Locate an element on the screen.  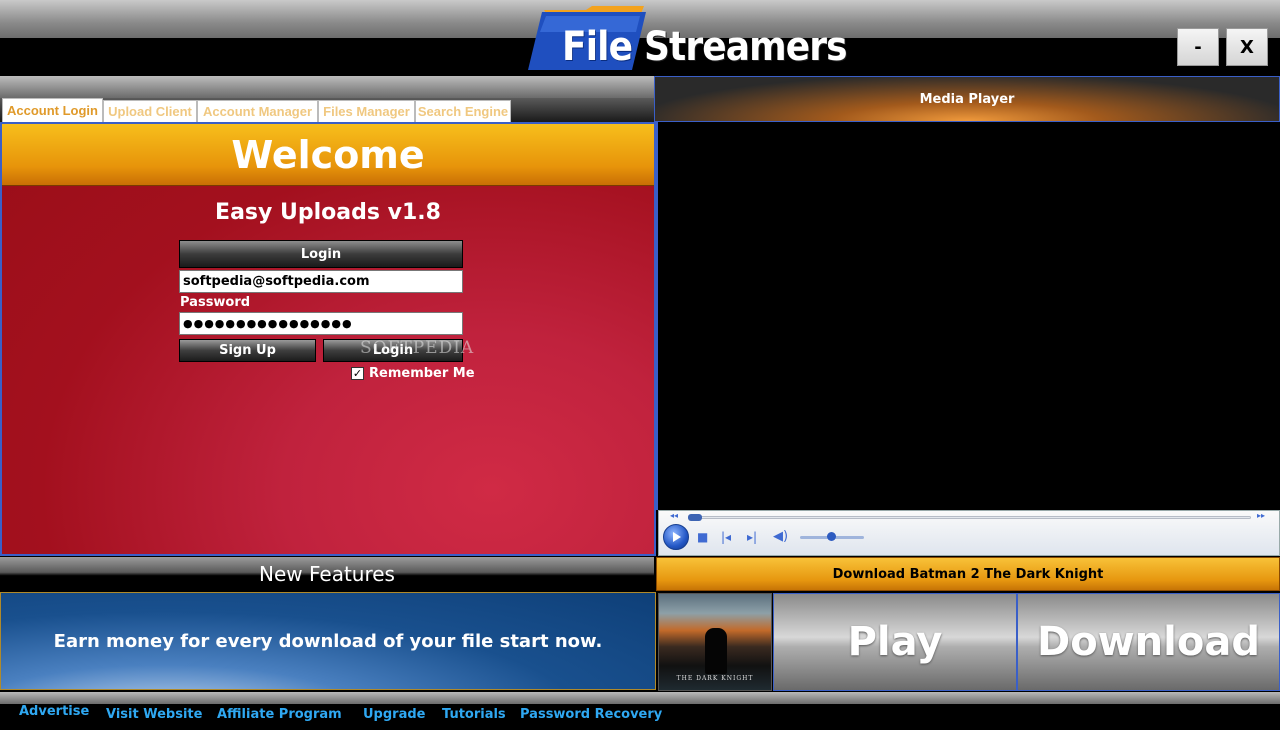
media-player-title: Media Player is located at coordinates (967, 99).